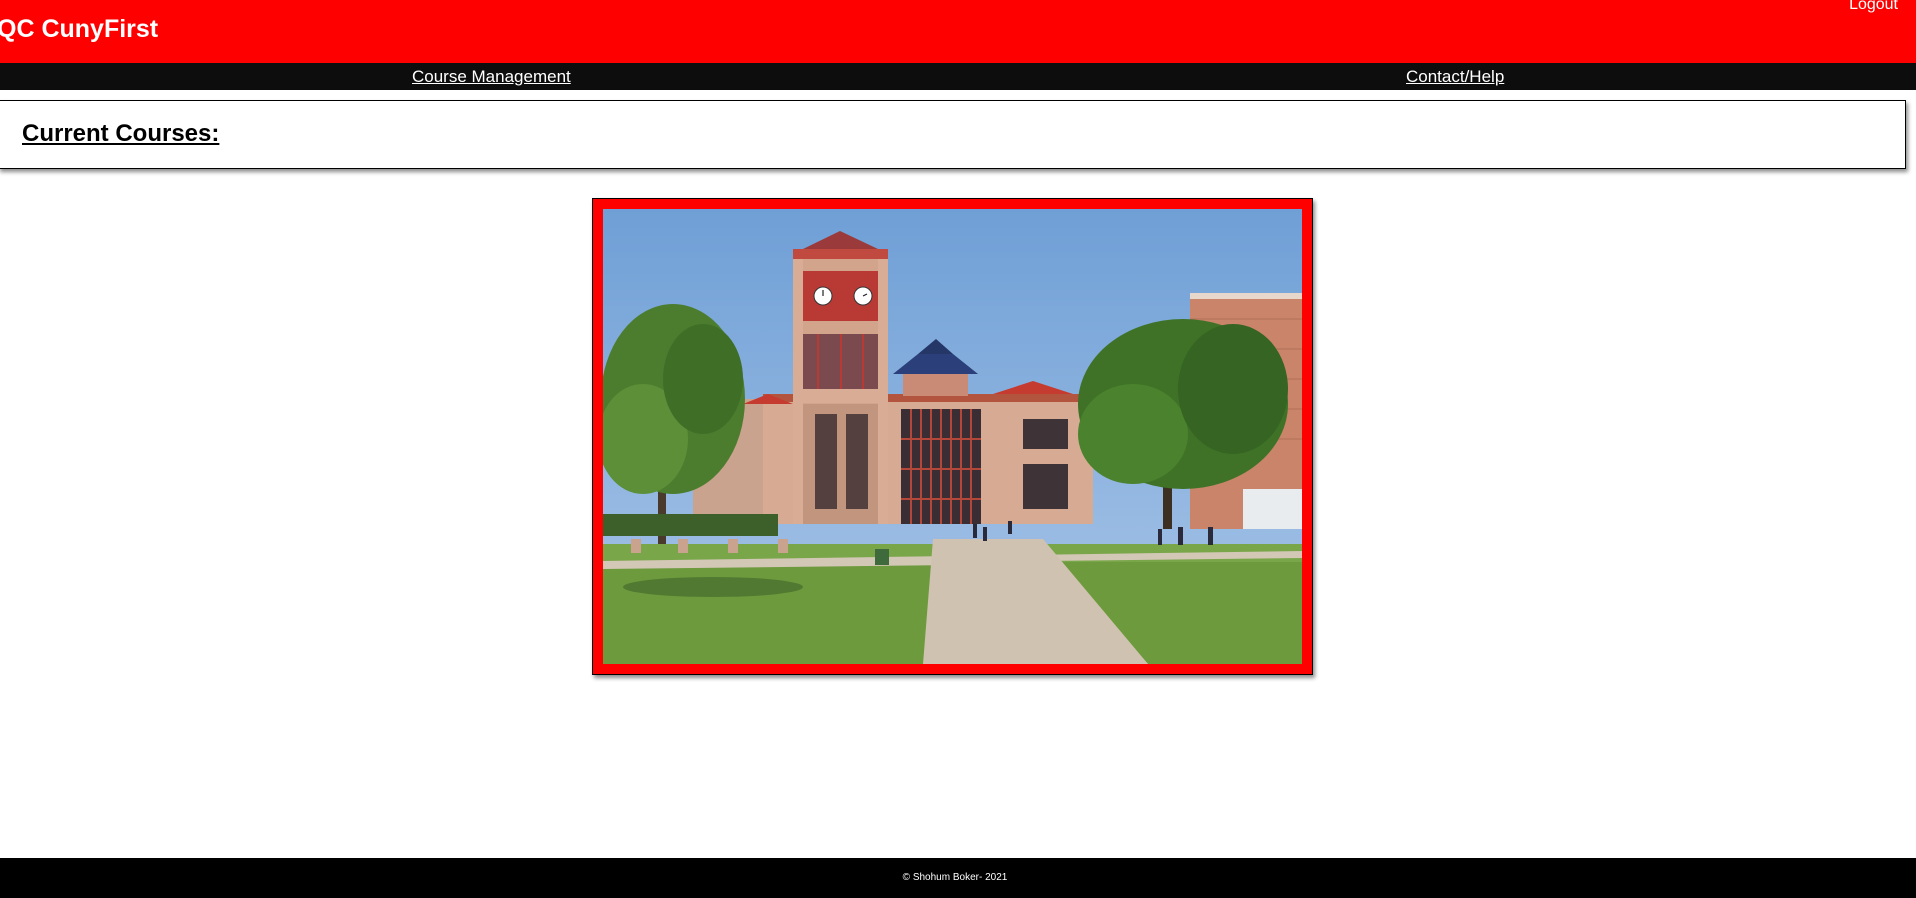  Describe the element at coordinates (958, 31) in the screenshot. I see `header-bar: QC CunyFirst Logout` at that location.